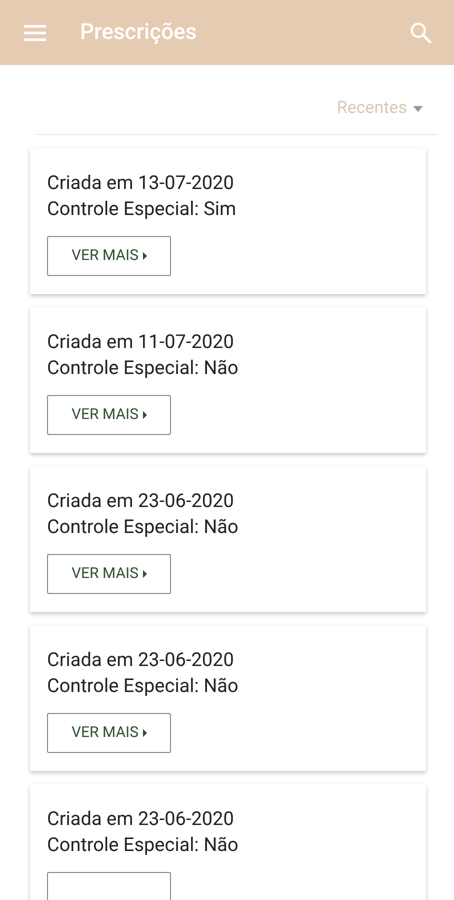 This screenshot has width=454, height=900. Describe the element at coordinates (109, 886) in the screenshot. I see `see-more-button` at that location.